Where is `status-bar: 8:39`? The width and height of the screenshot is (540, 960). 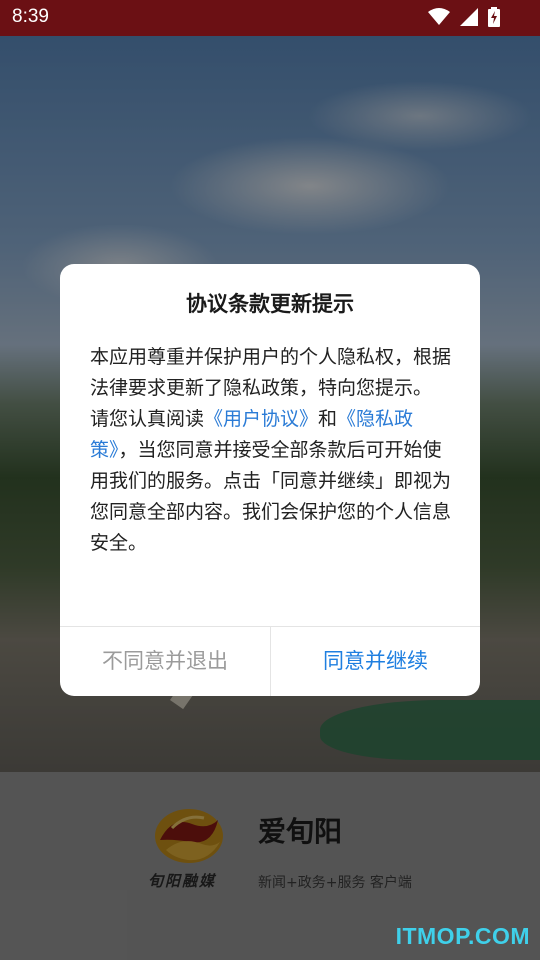 status-bar: 8:39 is located at coordinates (270, 18).